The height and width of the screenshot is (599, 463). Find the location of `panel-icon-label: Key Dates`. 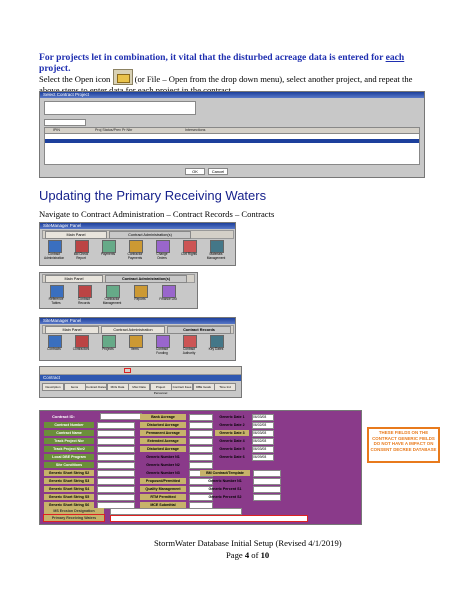

panel-icon-label: Key Dates is located at coordinates (216, 349).